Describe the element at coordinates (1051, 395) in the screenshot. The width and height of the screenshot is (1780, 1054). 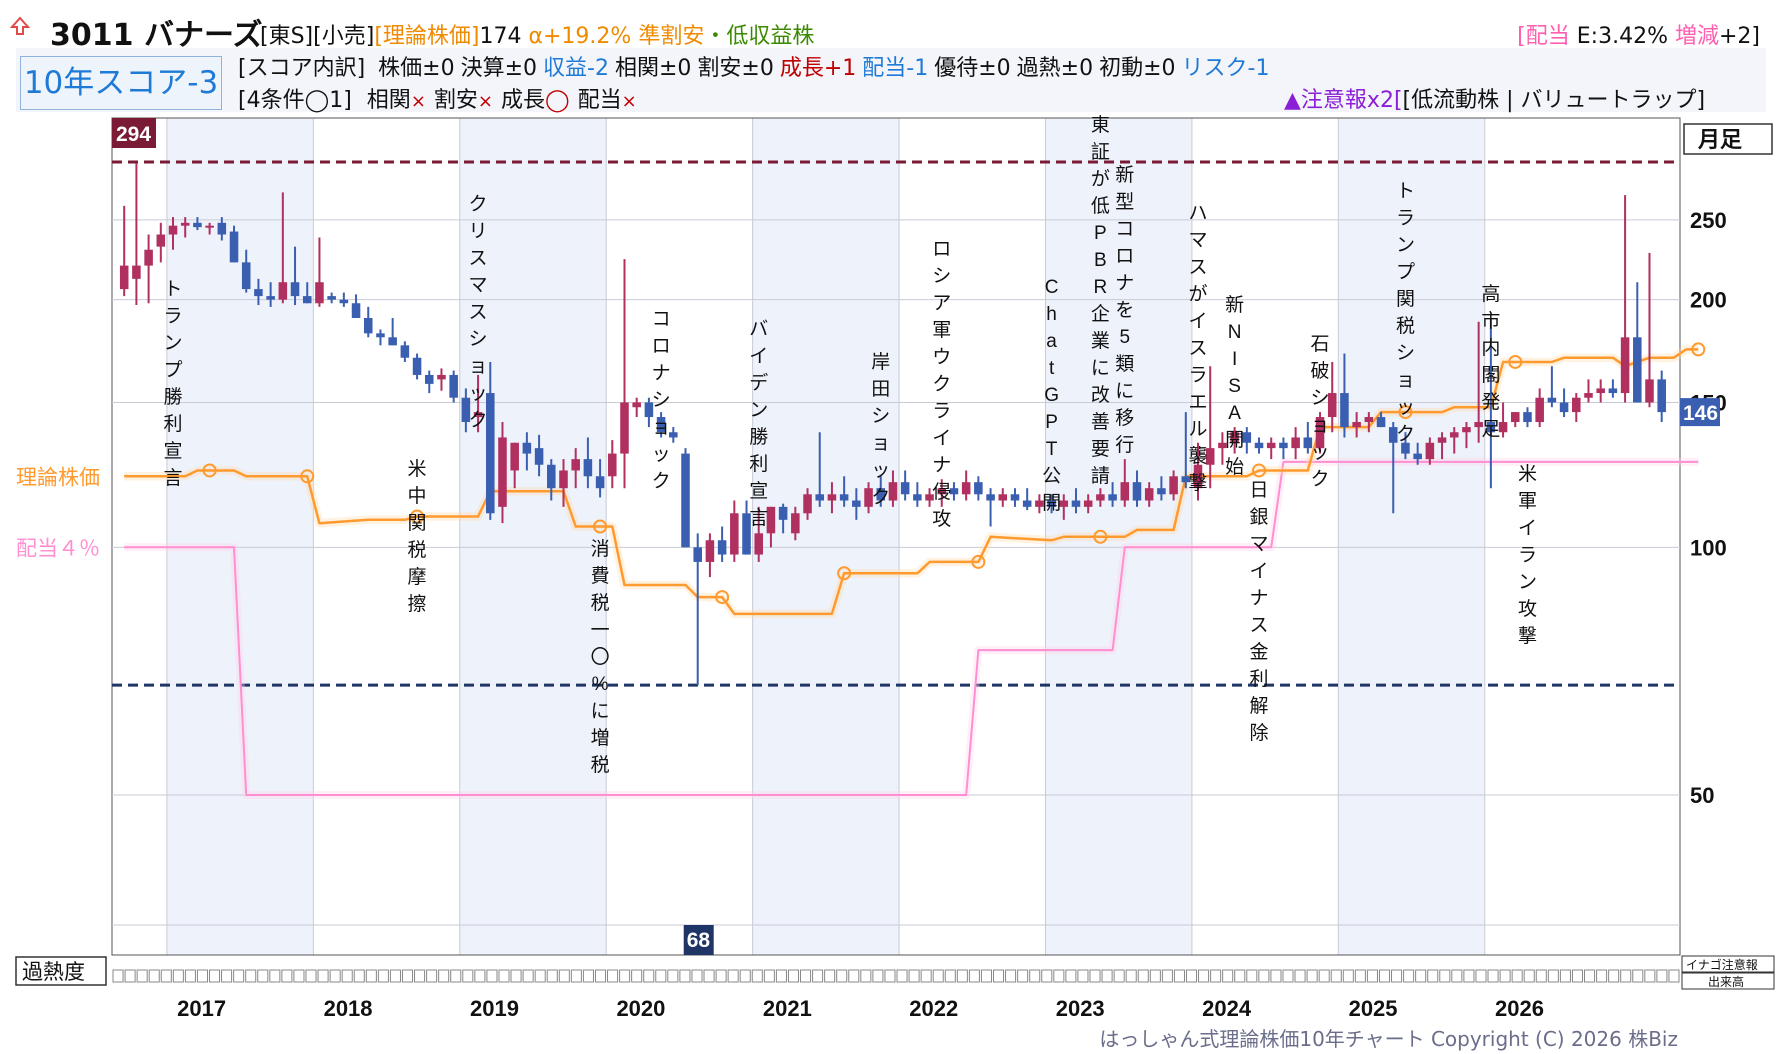
I see `event-char: G` at that location.